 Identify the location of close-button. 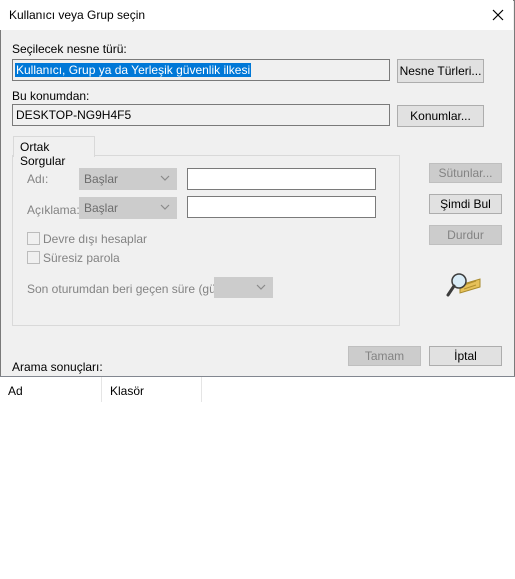
(498, 15).